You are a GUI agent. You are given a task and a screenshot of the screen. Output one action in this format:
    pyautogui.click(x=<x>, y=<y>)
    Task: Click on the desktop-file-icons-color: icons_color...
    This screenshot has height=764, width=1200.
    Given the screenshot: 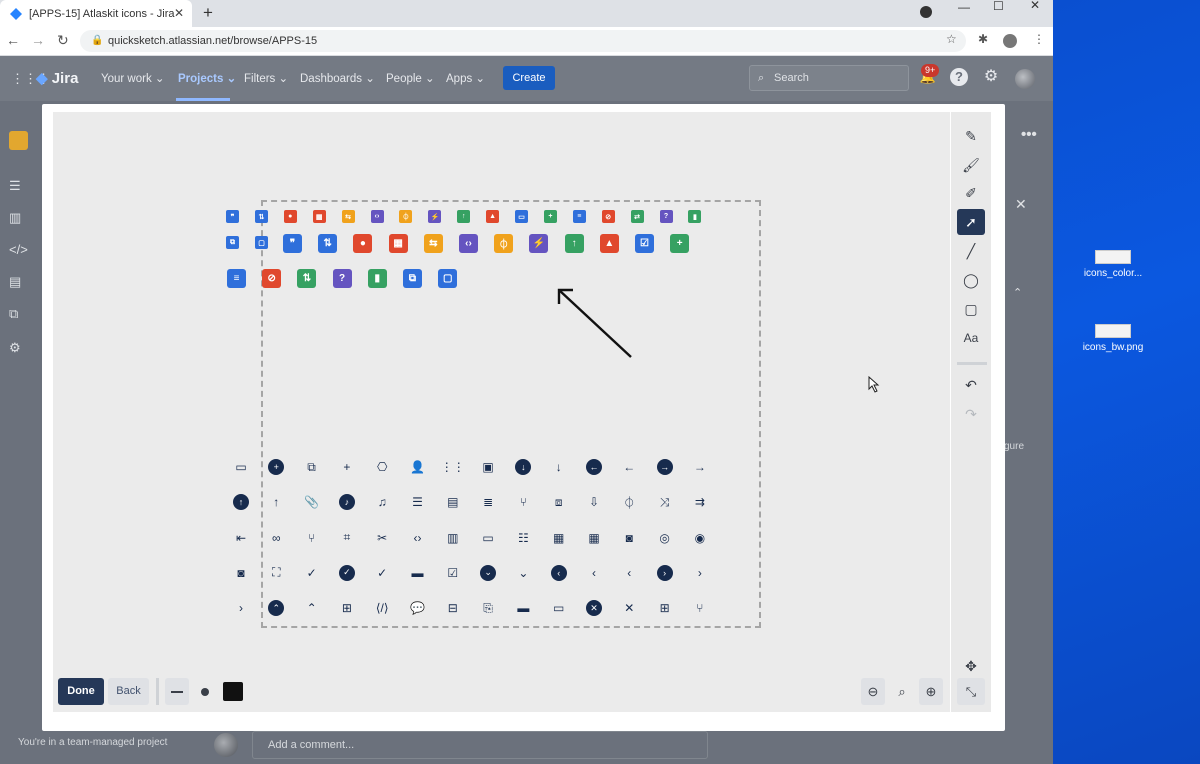 What is the action you would take?
    pyautogui.click(x=1113, y=264)
    